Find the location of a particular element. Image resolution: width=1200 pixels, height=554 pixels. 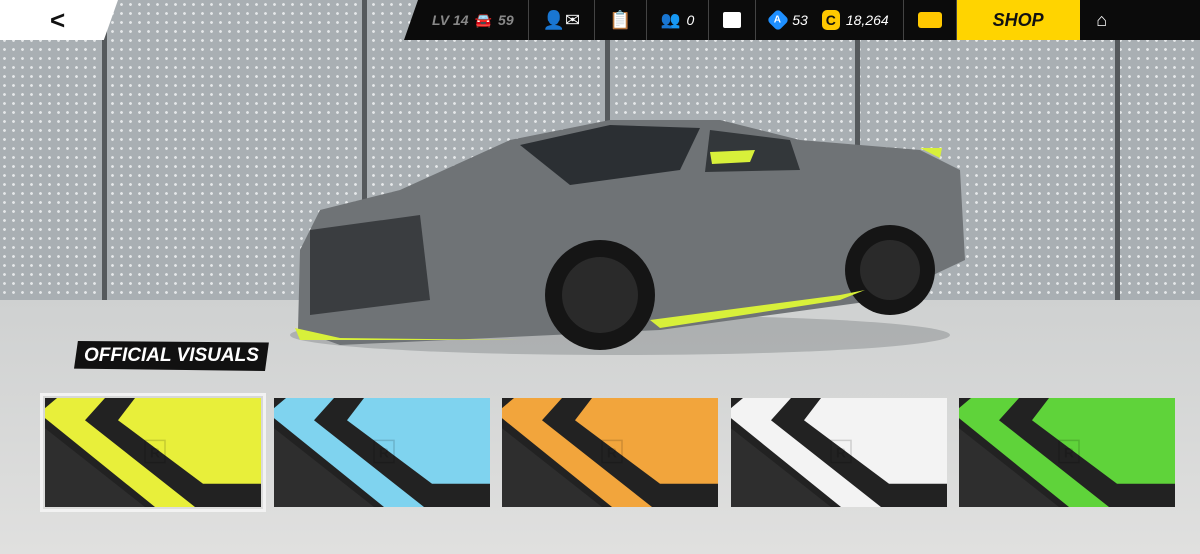

level-display: LV 14 🚘 59 is located at coordinates (466, 20).